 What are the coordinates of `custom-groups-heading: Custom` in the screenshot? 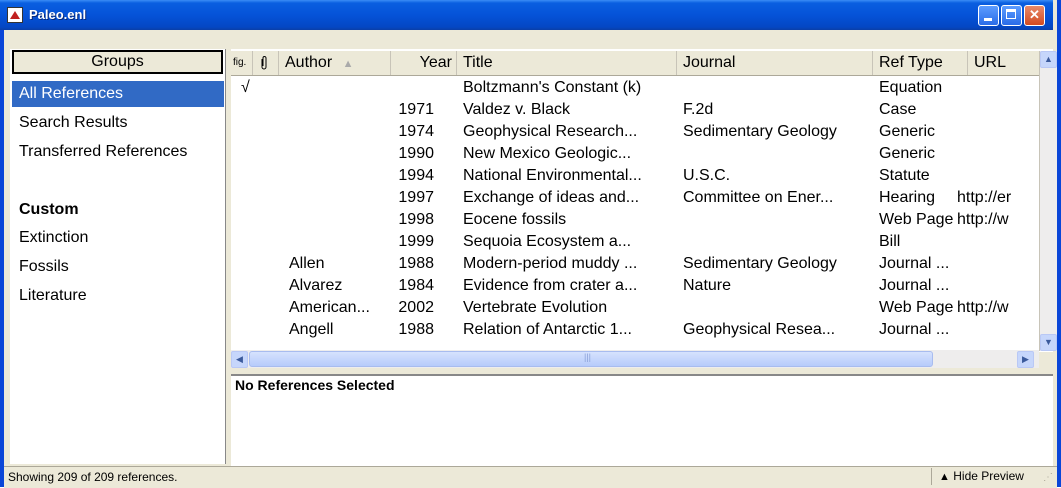 It's located at (118, 210).